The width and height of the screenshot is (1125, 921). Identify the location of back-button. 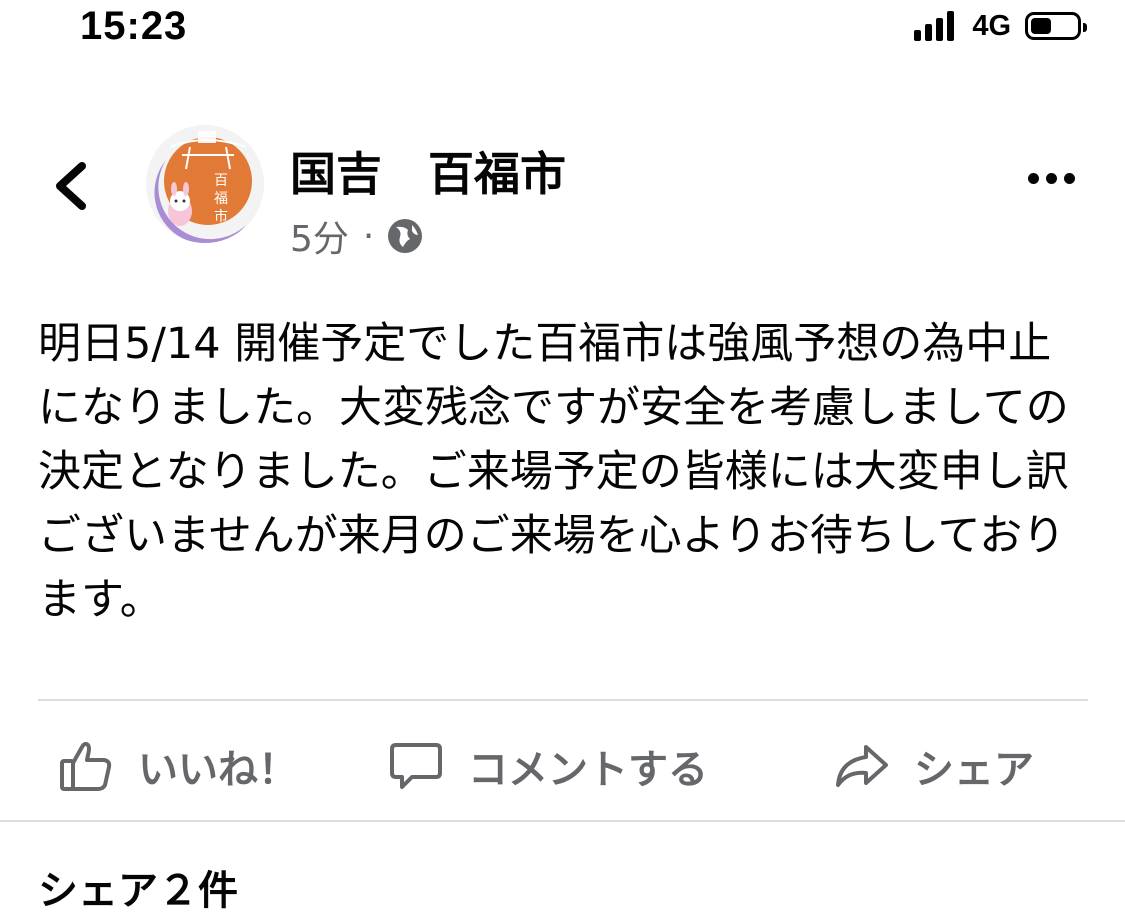
(72, 186).